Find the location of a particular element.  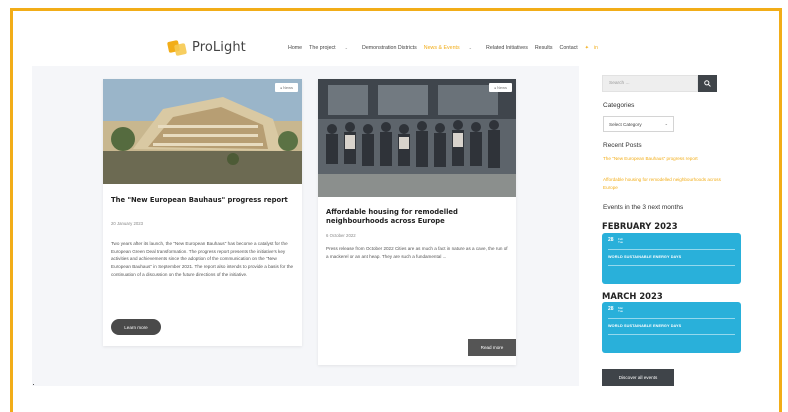

month-heading: FEBRUARY 2023 is located at coordinates (640, 226).